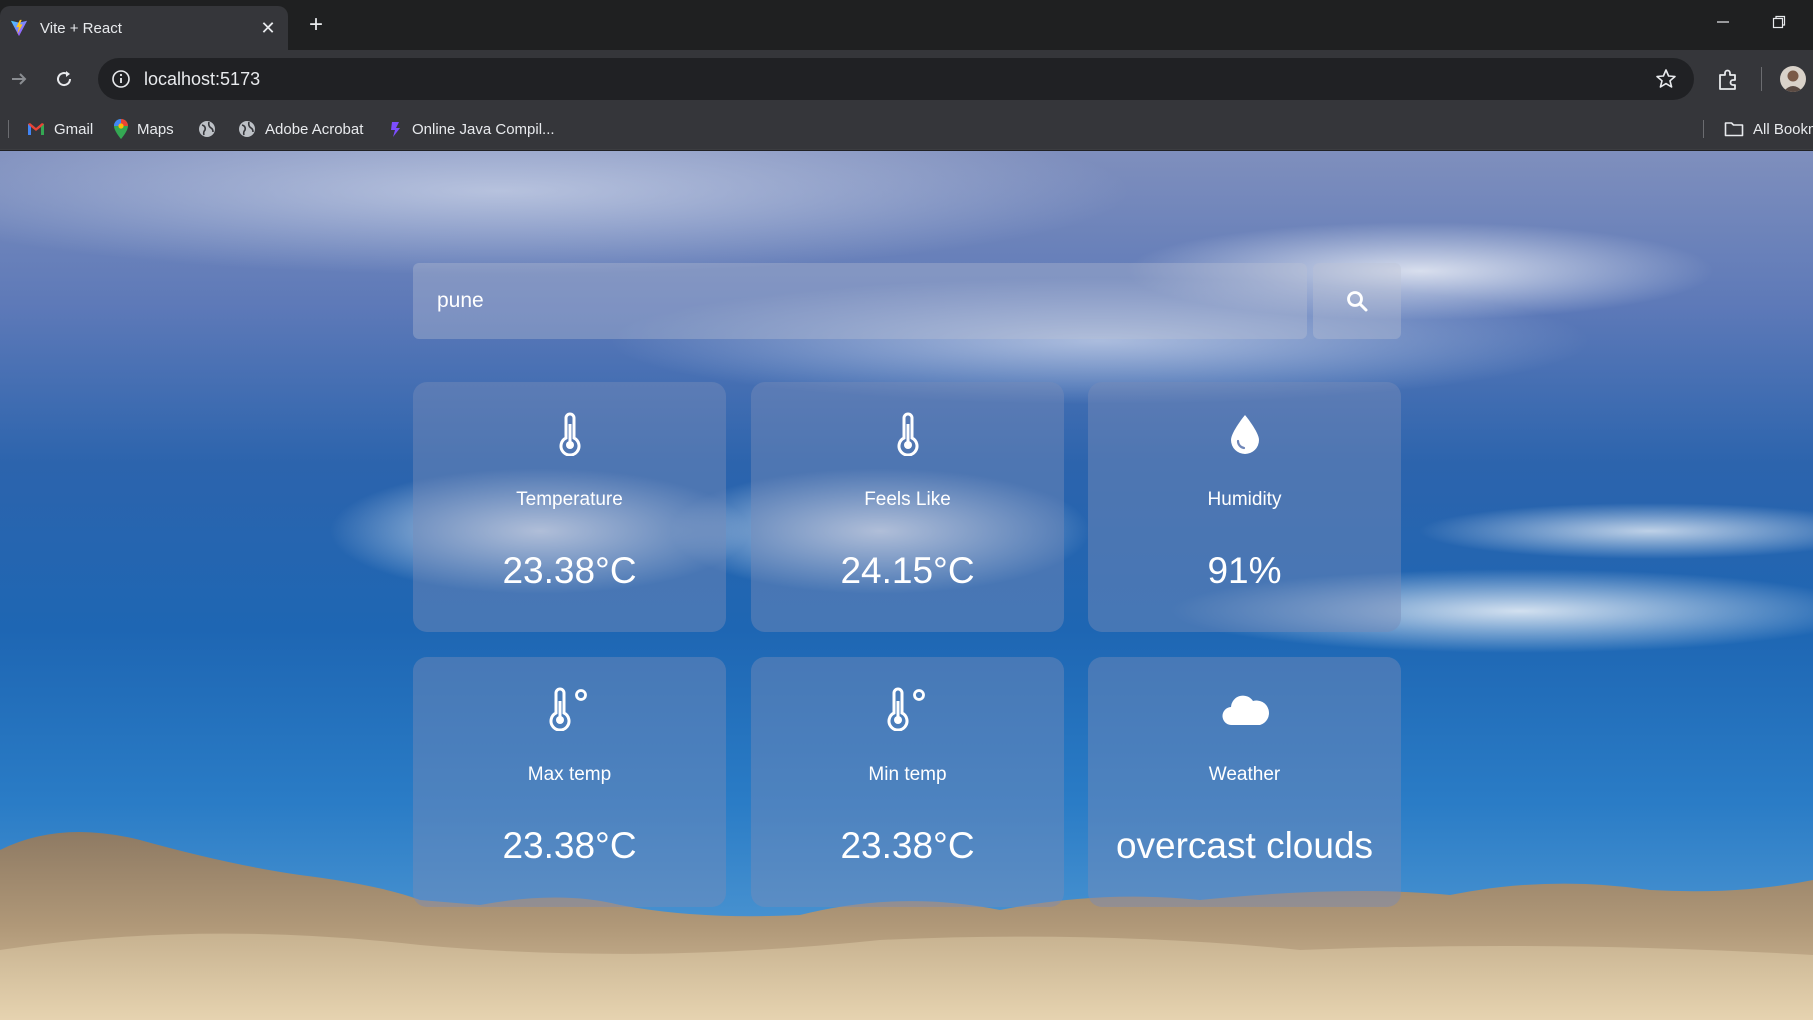 The image size is (1813, 1020). Describe the element at coordinates (36, 129) in the screenshot. I see `gmail-icon` at that location.